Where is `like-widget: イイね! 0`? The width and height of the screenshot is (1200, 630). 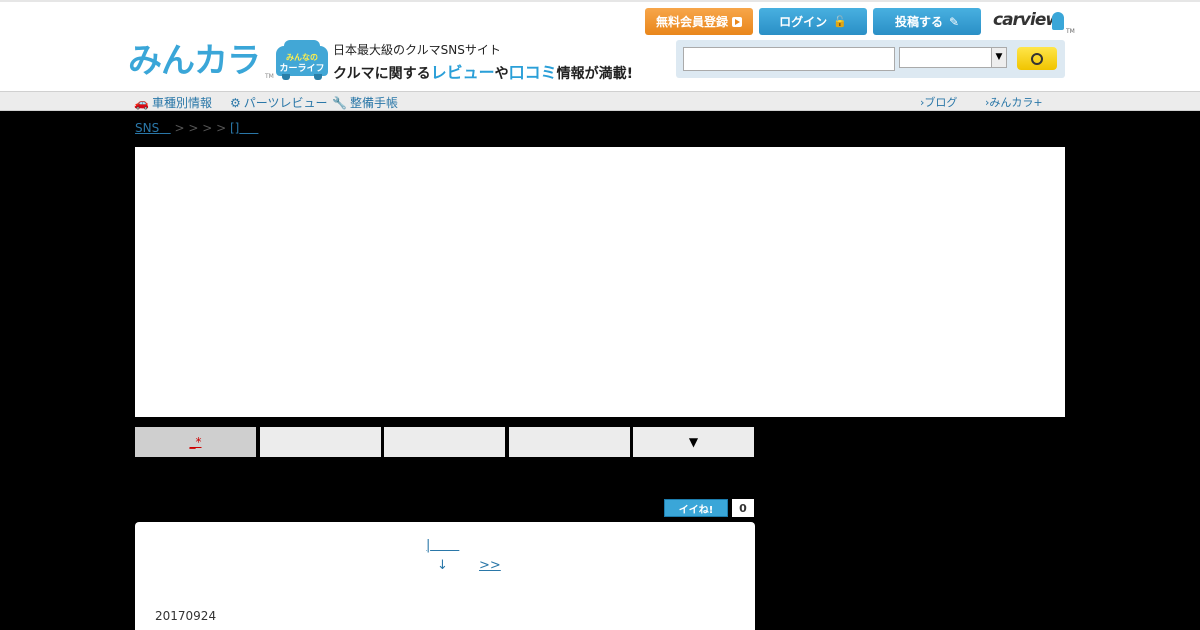 like-widget: イイね! 0 is located at coordinates (709, 508).